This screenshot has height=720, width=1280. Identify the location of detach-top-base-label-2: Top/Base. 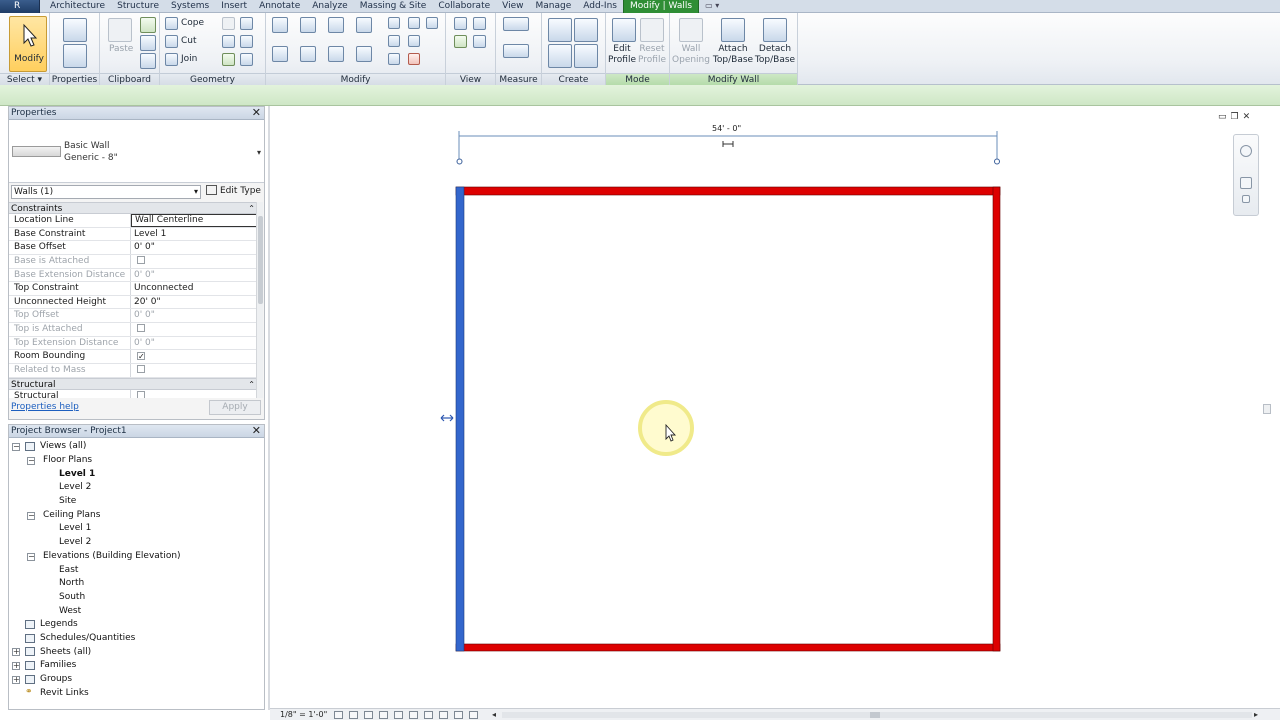
(775, 60).